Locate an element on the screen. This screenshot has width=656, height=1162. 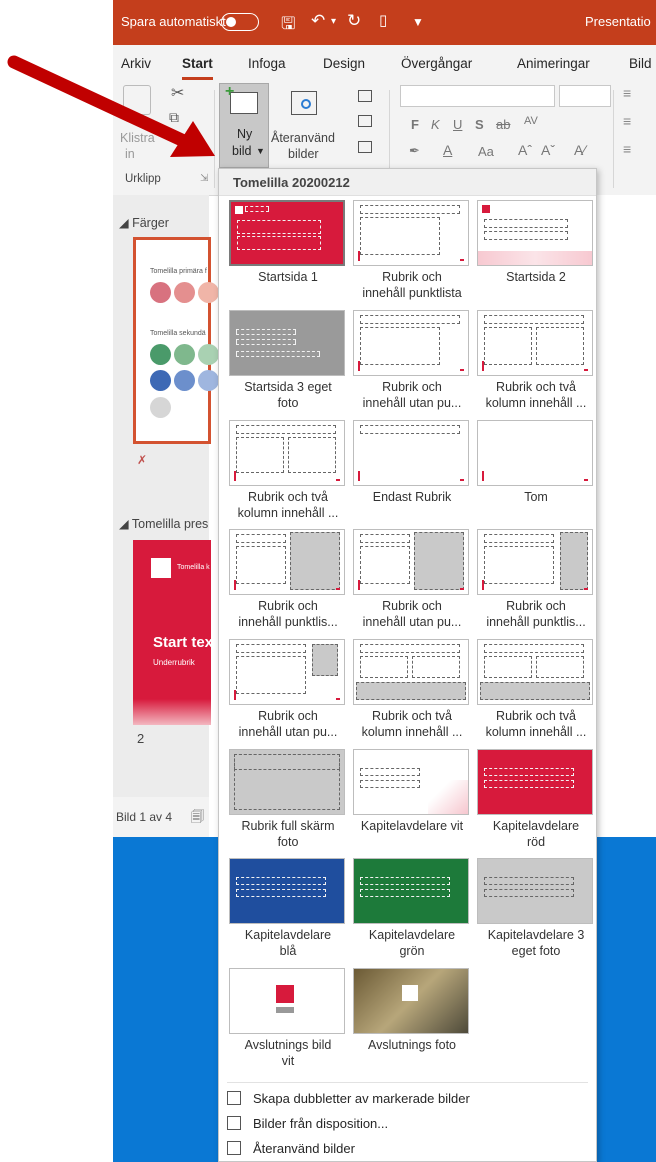
layout-label: Avslutnings bild vit is located at coordinates (288, 1053).